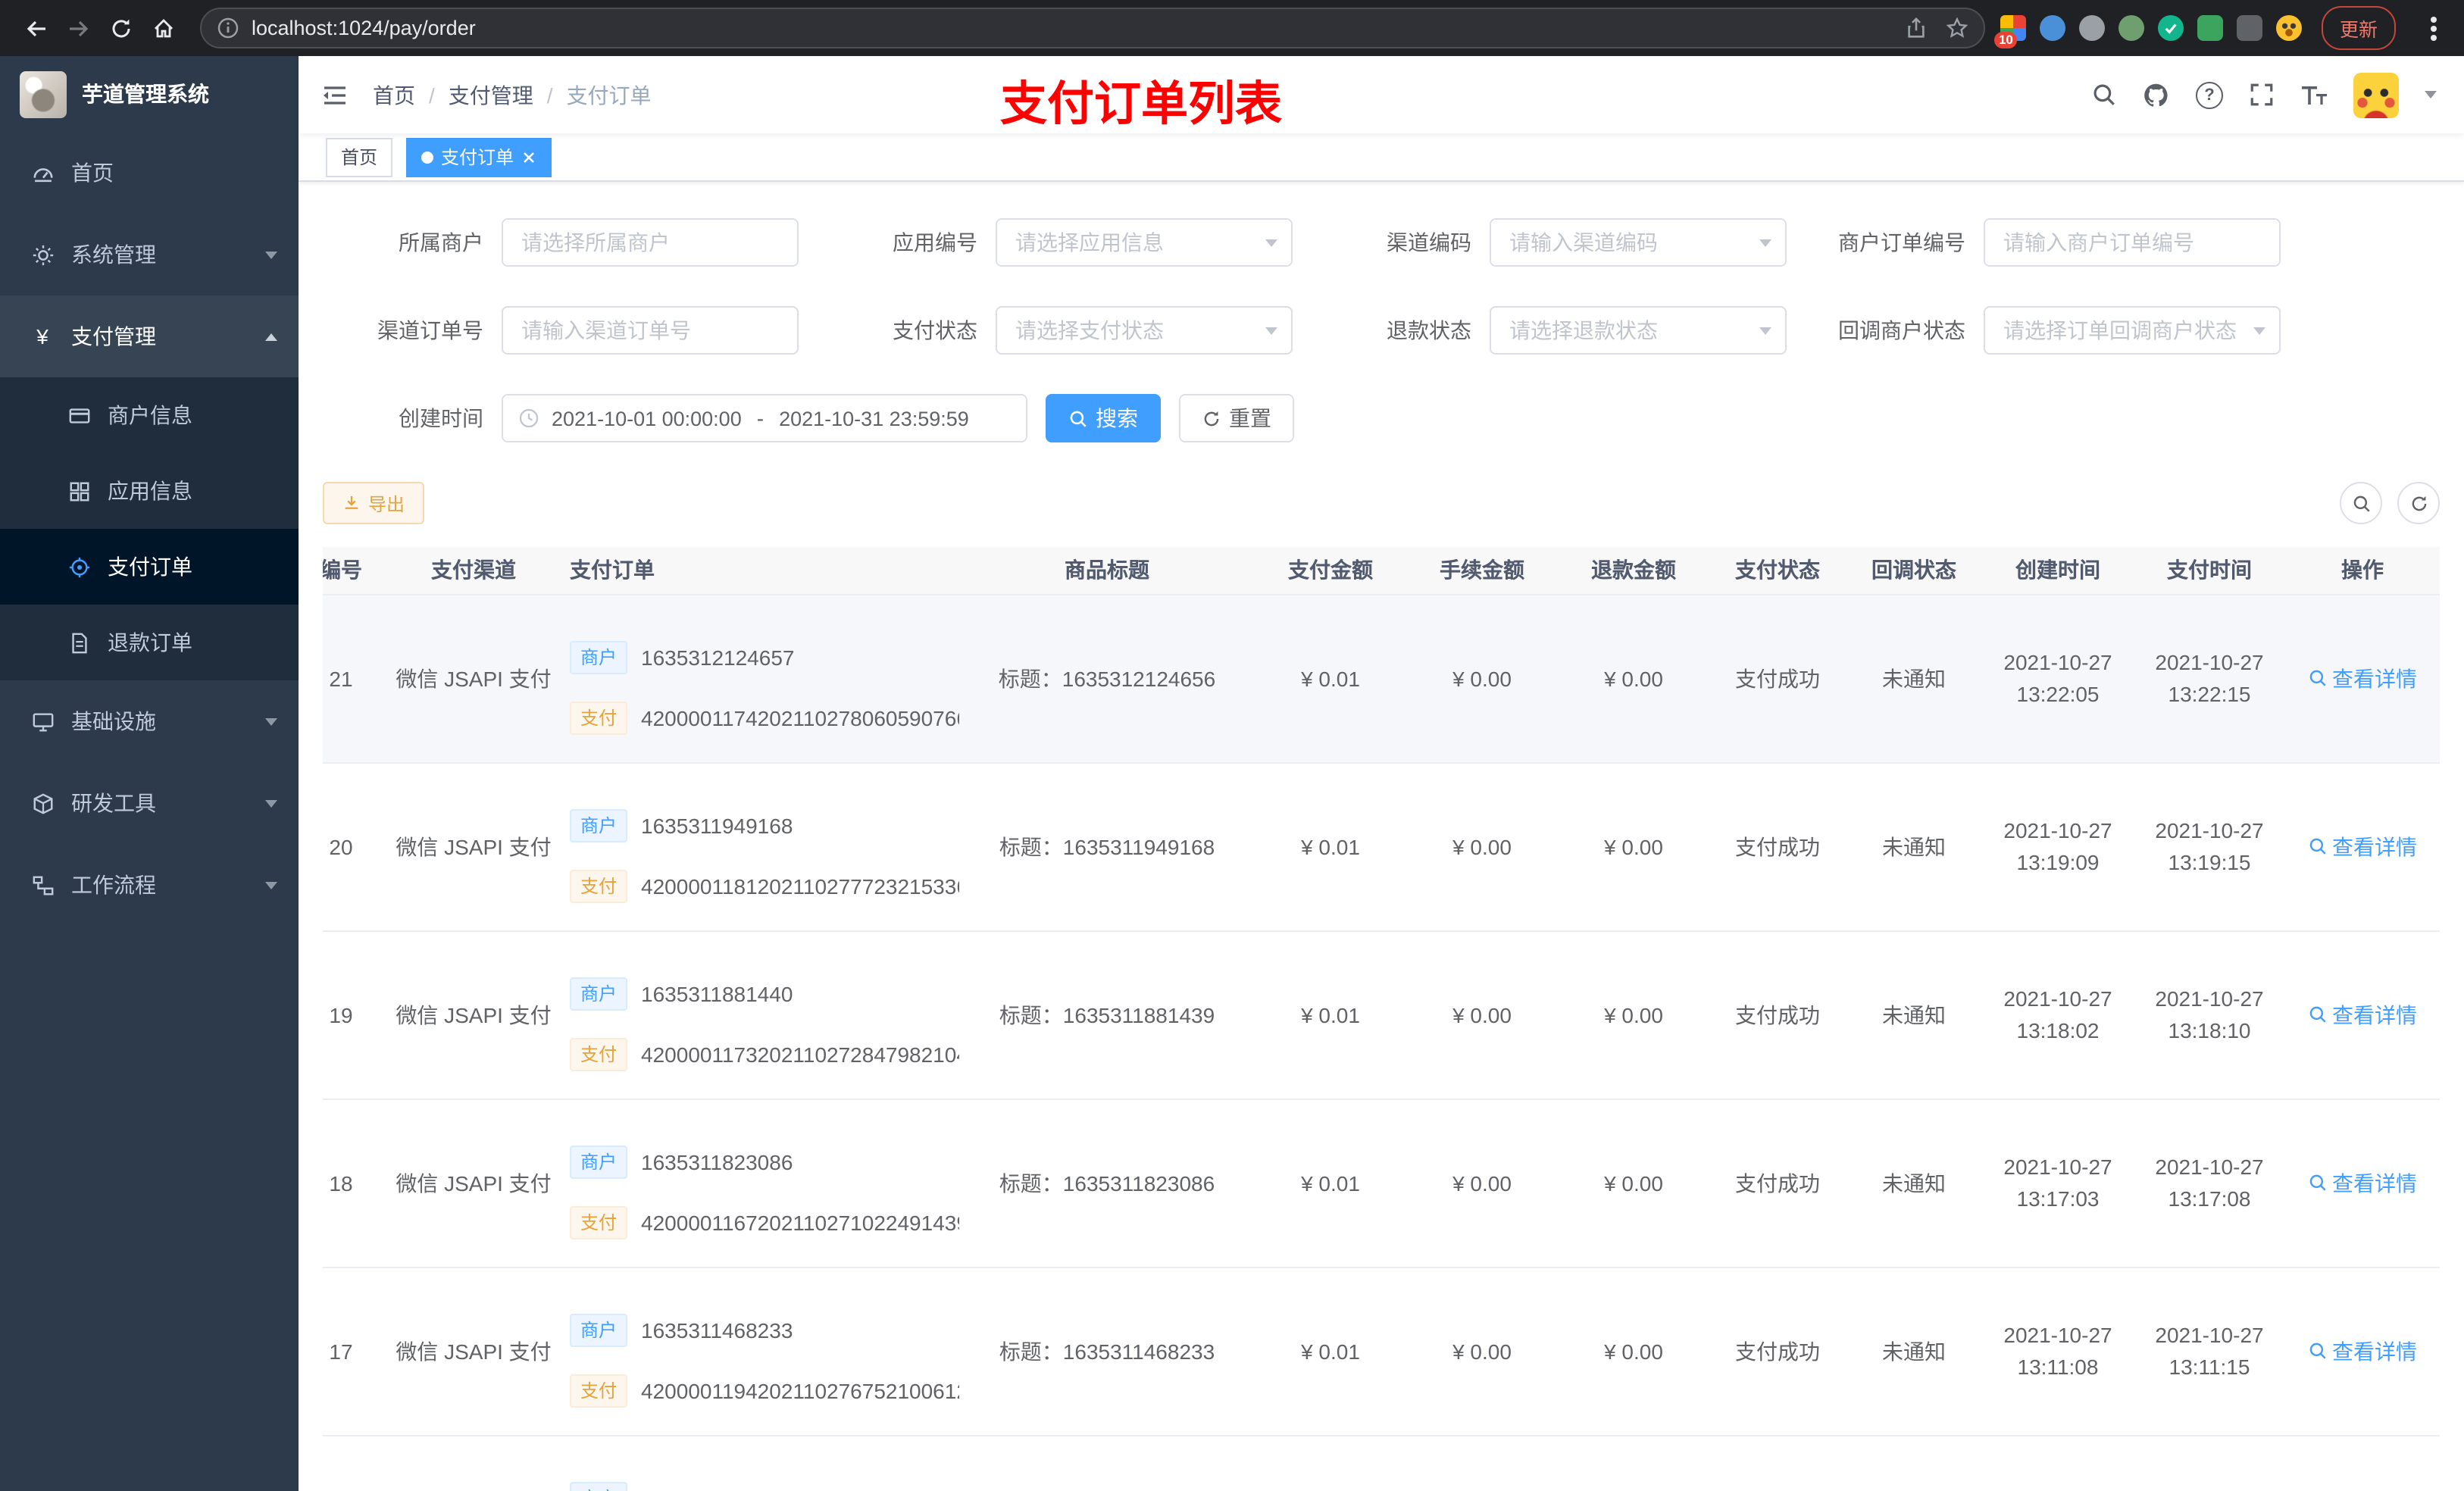 The width and height of the screenshot is (2464, 1491). What do you see at coordinates (2262, 95) in the screenshot?
I see `fullscreen-icon` at bounding box center [2262, 95].